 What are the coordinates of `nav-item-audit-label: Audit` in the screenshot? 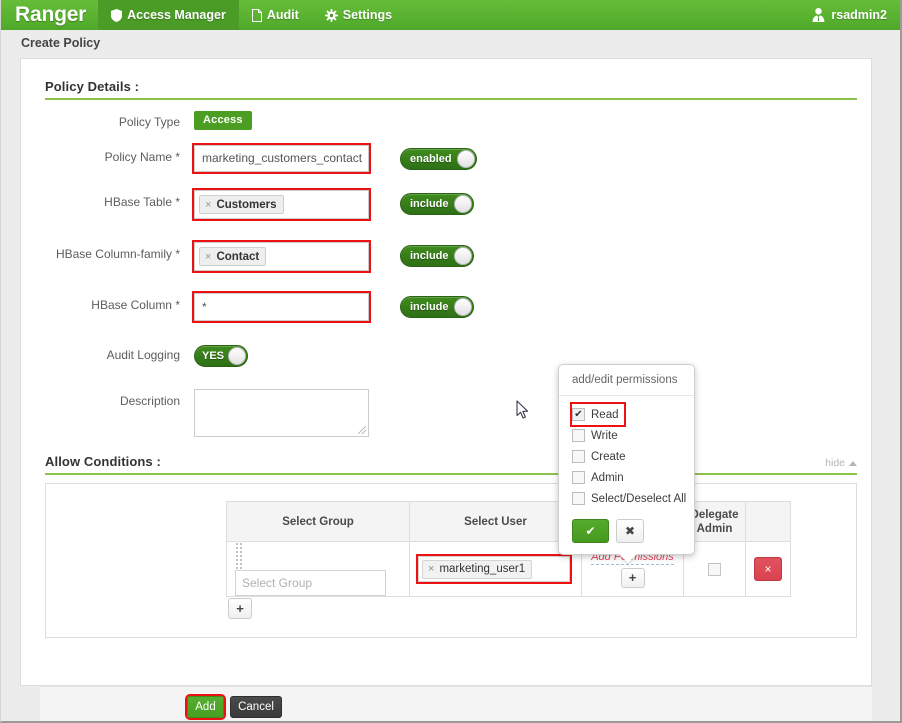 It's located at (282, 15).